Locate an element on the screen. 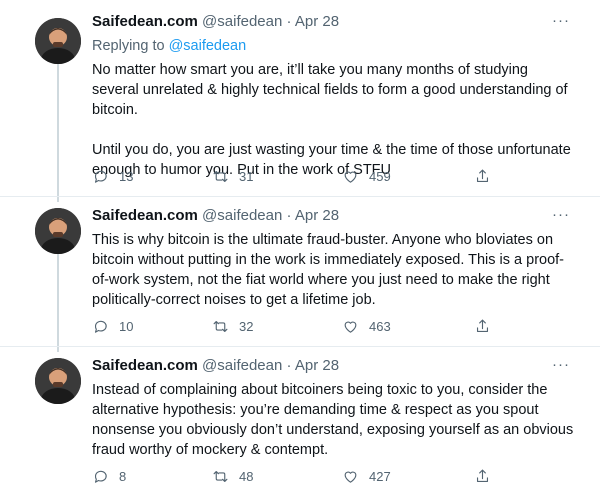 Image resolution: width=600 pixels, height=498 pixels. reply-count: 13 is located at coordinates (126, 176).